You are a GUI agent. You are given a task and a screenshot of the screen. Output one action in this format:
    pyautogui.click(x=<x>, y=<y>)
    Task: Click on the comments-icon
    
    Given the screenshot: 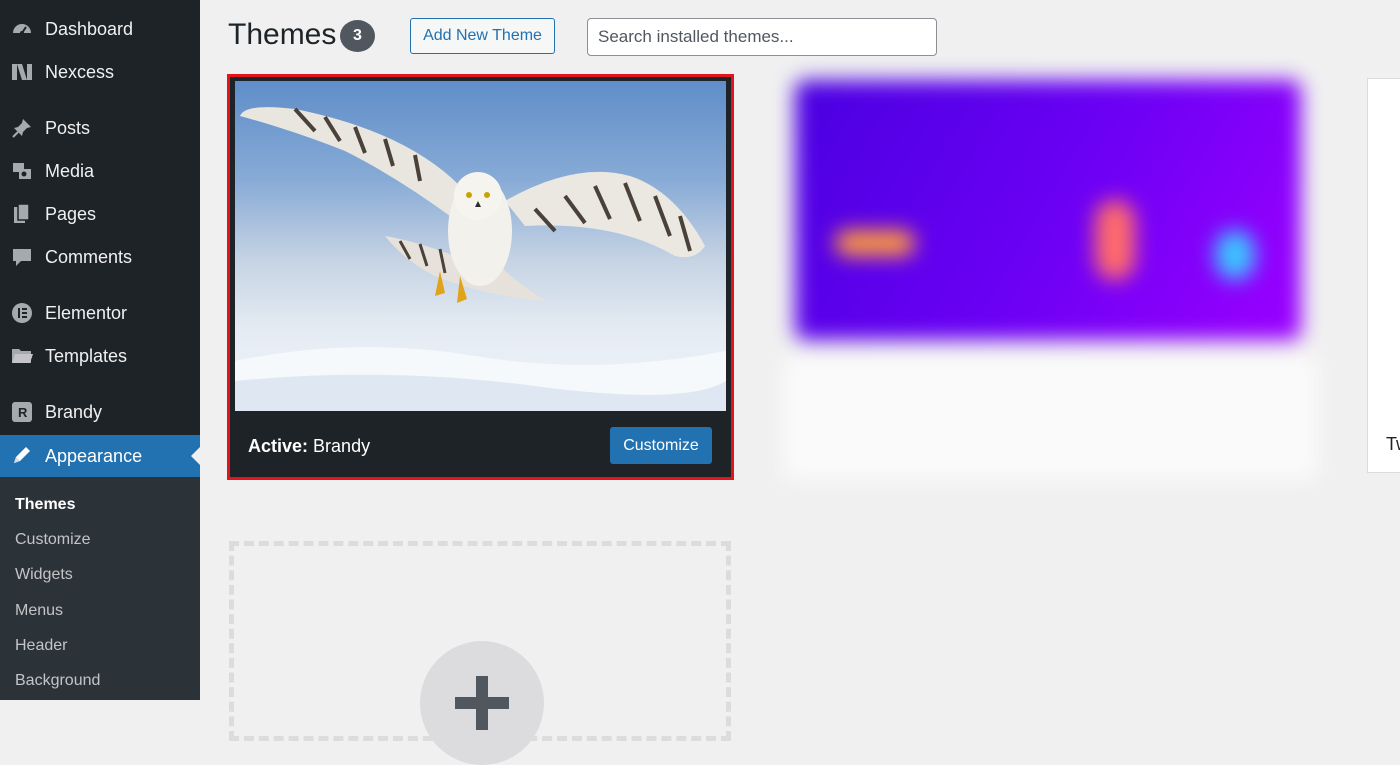 What is the action you would take?
    pyautogui.click(x=22, y=257)
    